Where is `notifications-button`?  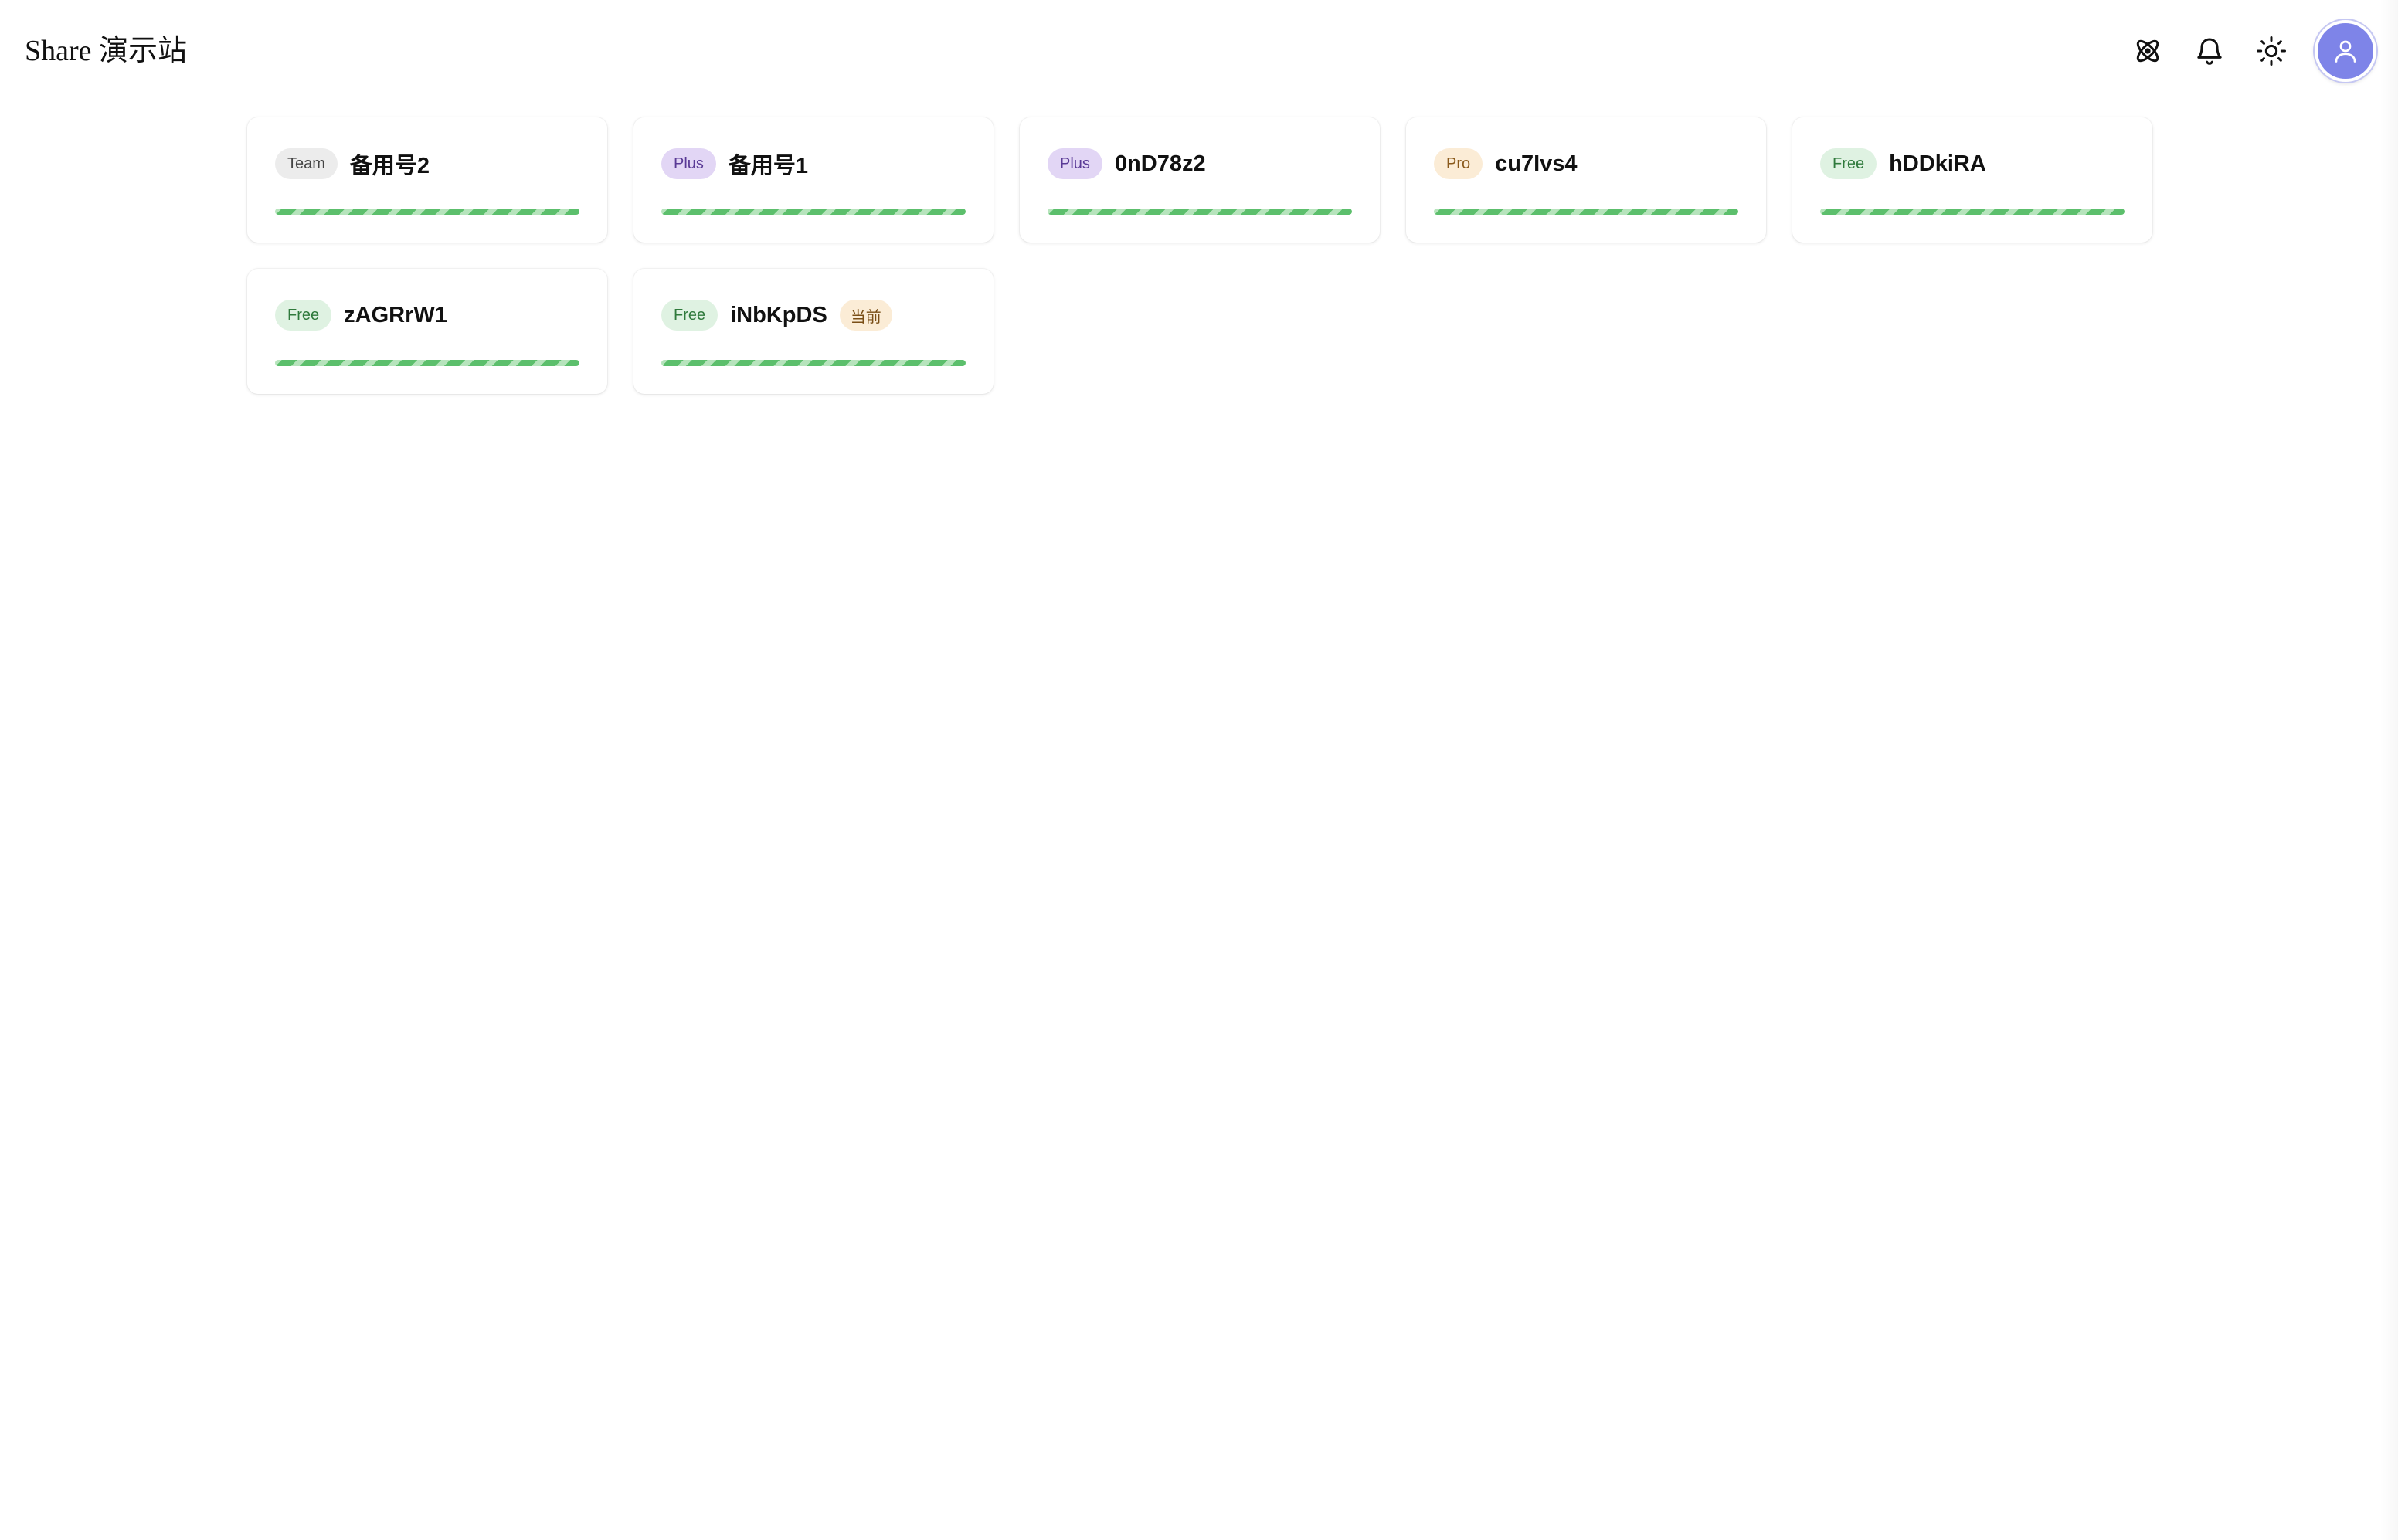
notifications-button is located at coordinates (2209, 51).